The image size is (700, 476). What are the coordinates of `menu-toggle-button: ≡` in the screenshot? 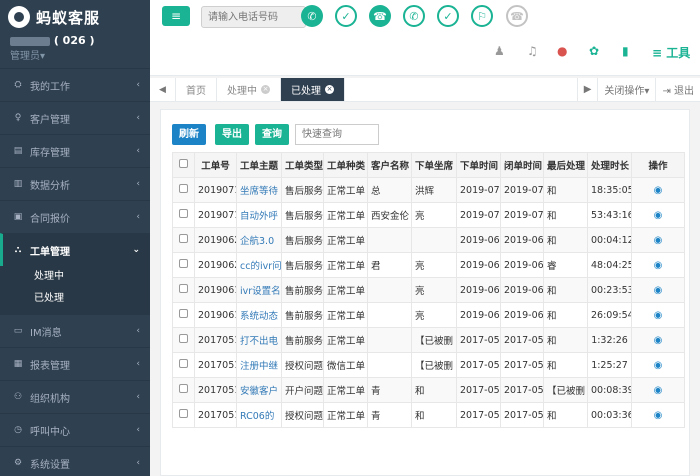 It's located at (176, 16).